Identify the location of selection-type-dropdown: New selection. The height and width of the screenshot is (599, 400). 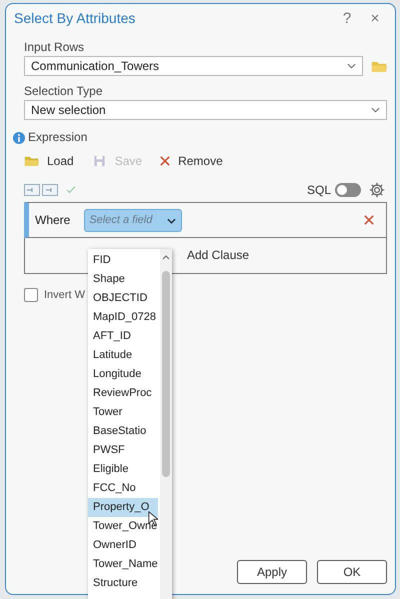
(205, 110).